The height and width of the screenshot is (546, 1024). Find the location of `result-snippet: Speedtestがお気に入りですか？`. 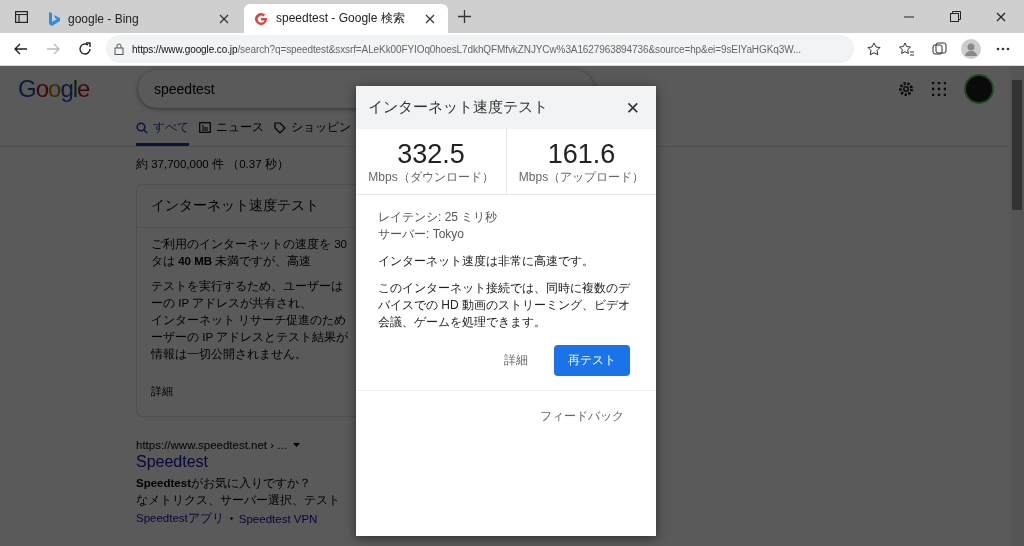

result-snippet: Speedtestがお気に入りですか？ is located at coordinates (223, 483).